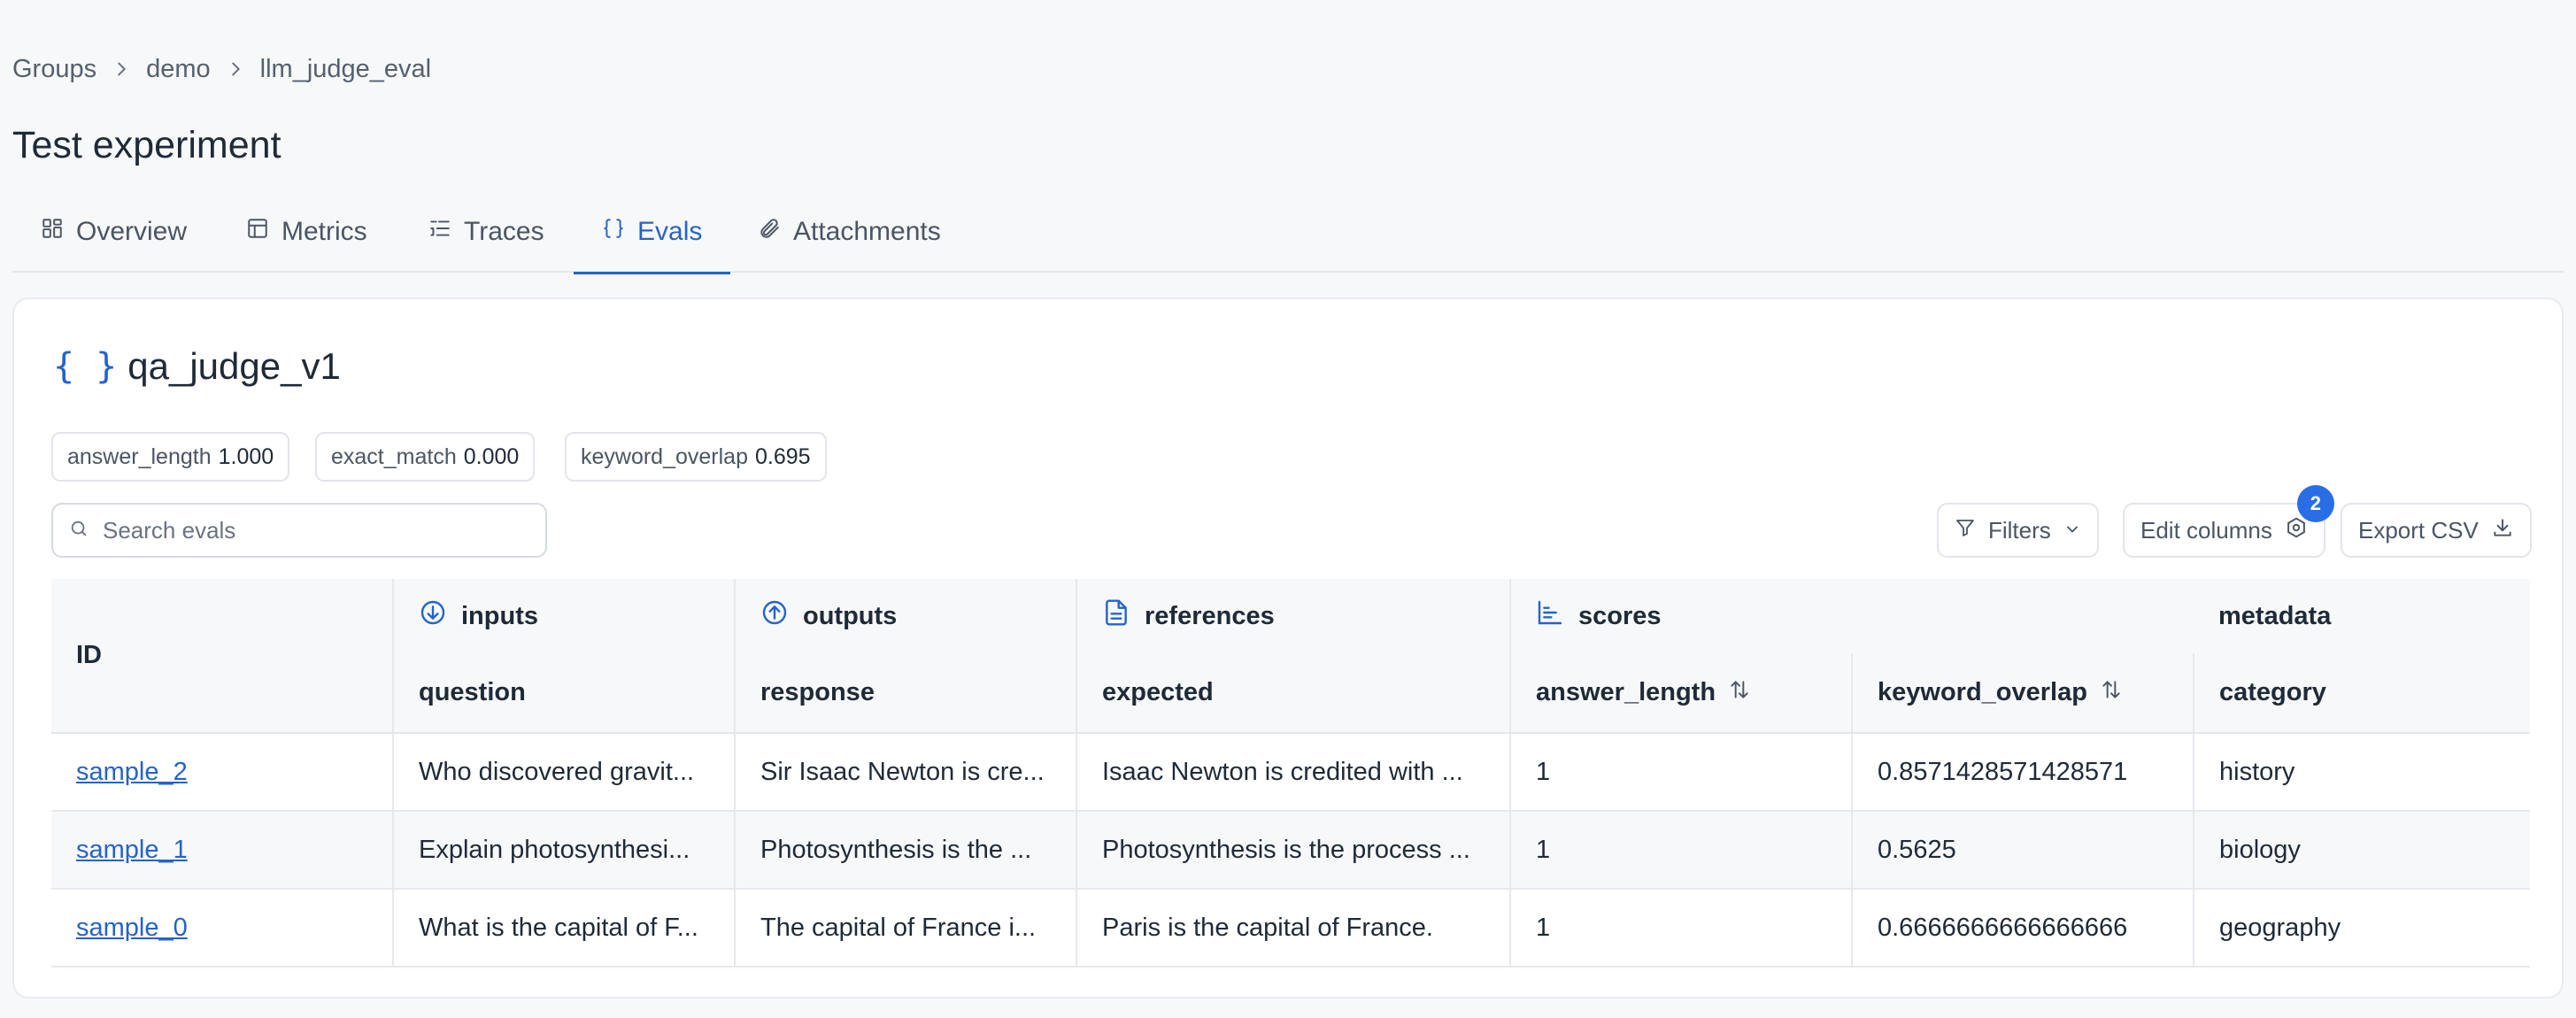 The width and height of the screenshot is (2576, 1018). I want to click on grid-icon, so click(52, 232).